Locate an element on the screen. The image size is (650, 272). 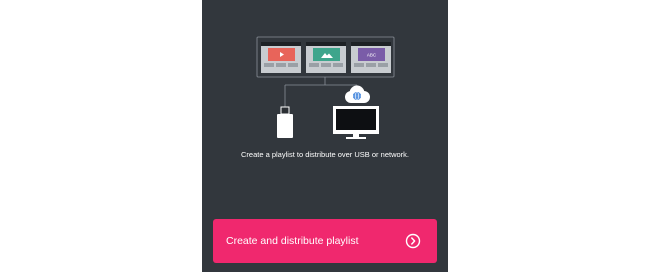
create-distribute-playlist-button: Create and distribute playlist is located at coordinates (325, 241).